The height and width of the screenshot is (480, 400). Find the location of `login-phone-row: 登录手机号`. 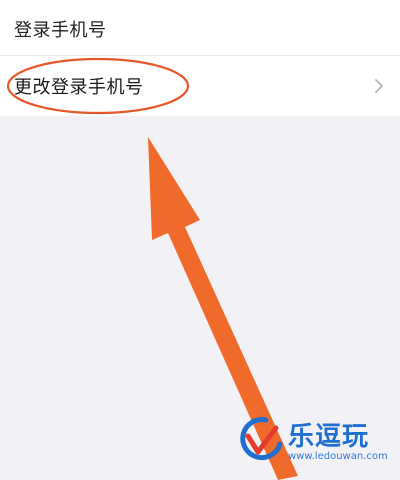

login-phone-row: 登录手机号 is located at coordinates (200, 28).